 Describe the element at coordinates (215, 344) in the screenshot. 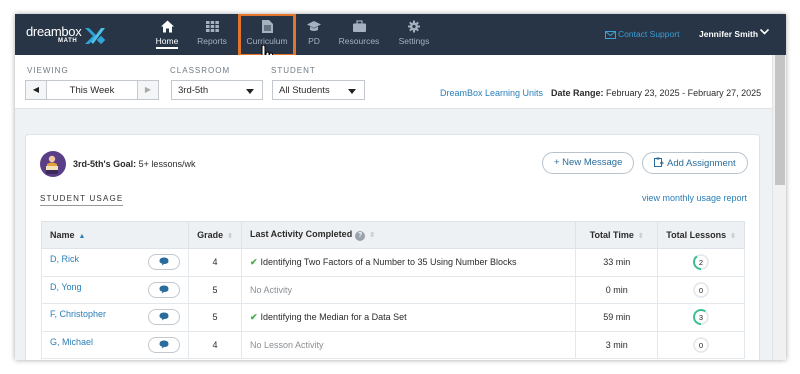

I see `grade-cell: 4` at that location.